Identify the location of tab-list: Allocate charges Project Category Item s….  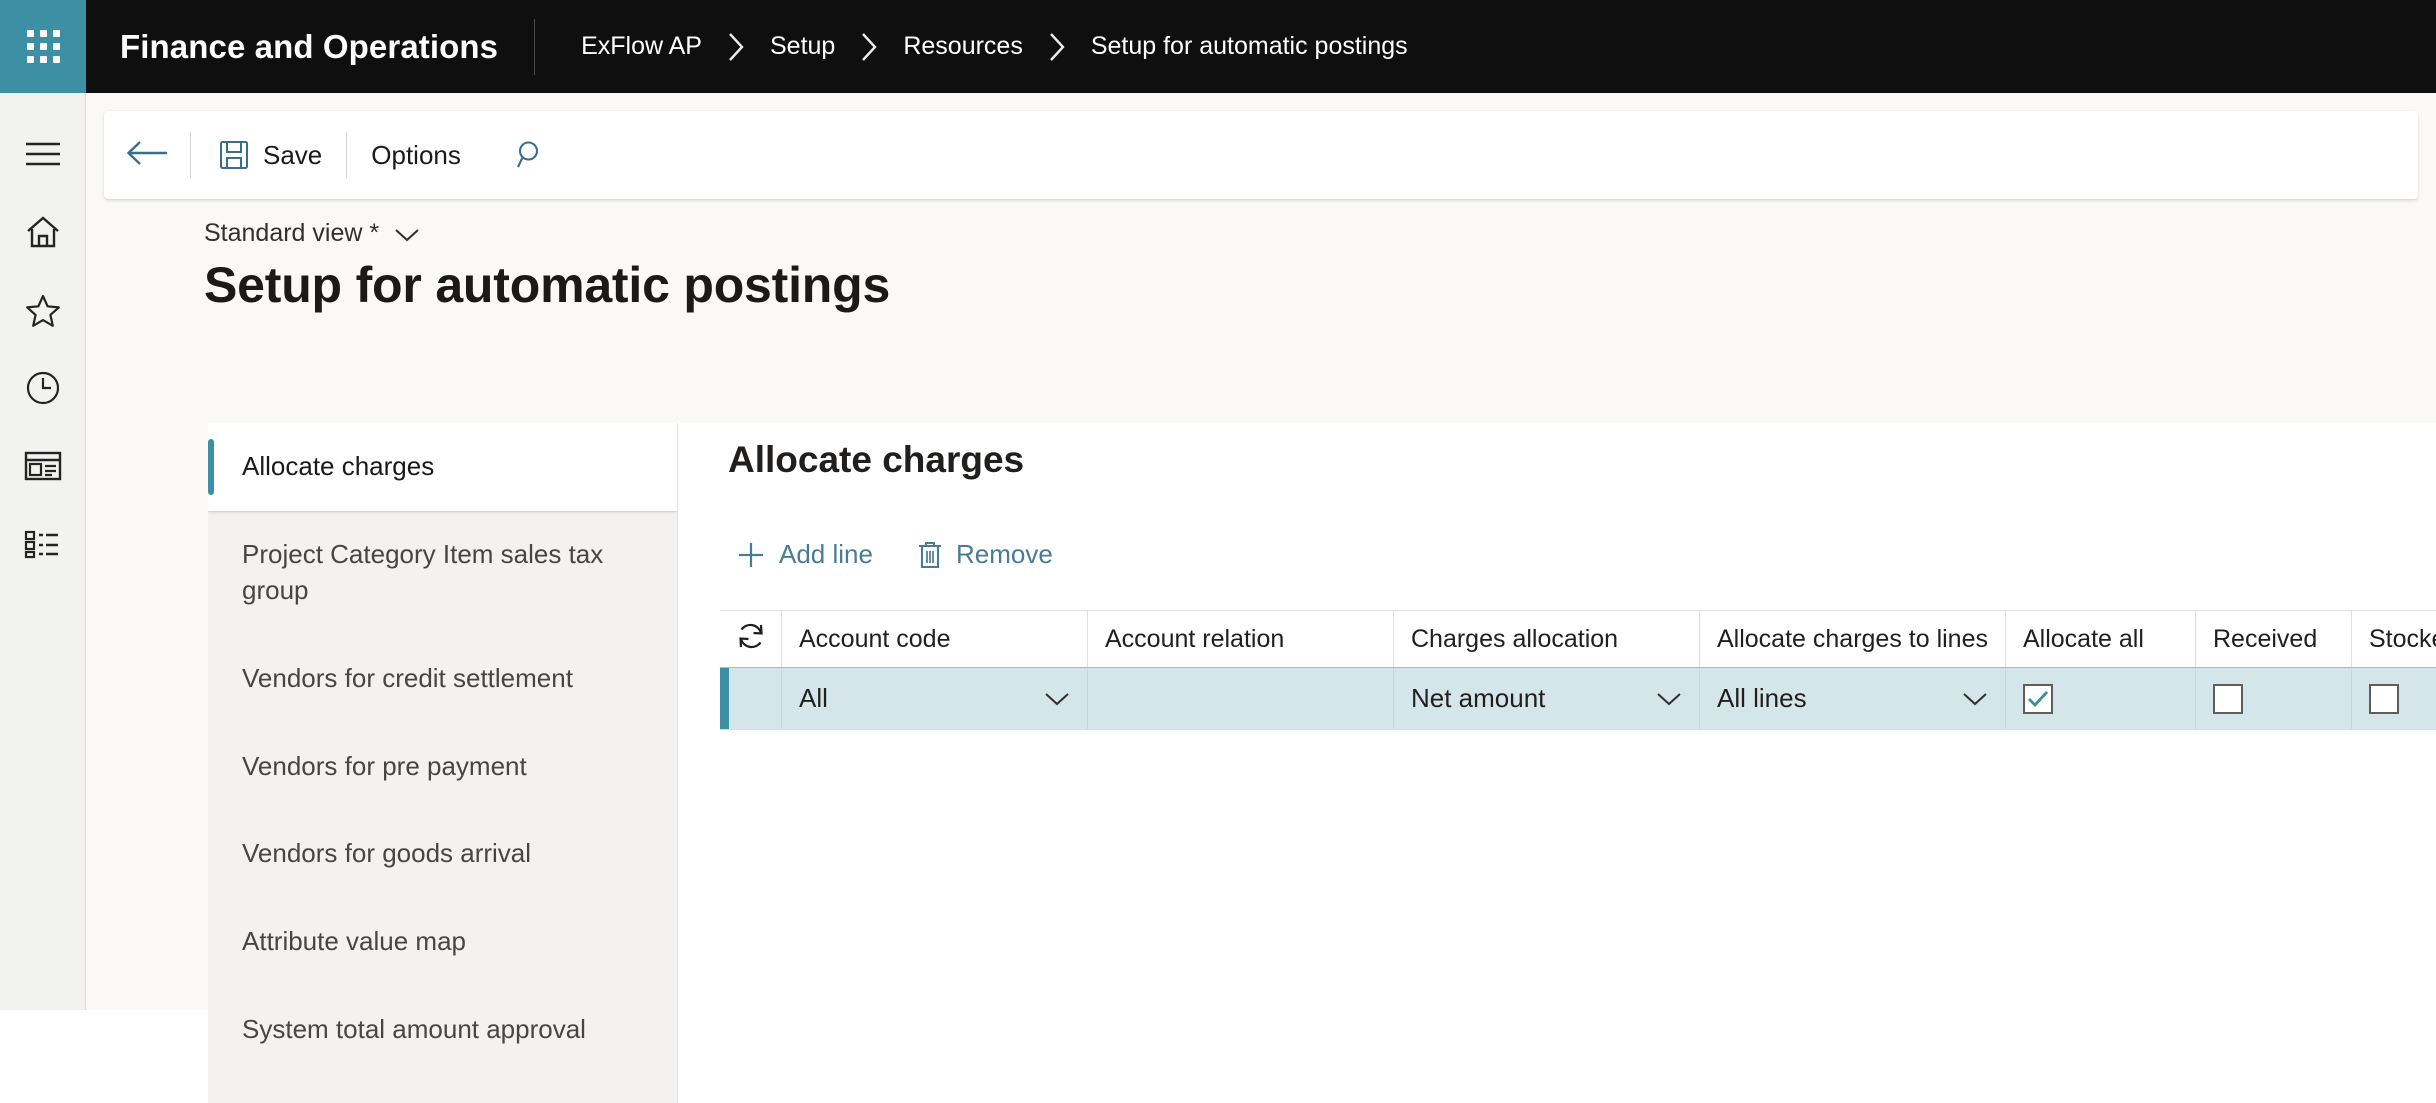
(443, 763).